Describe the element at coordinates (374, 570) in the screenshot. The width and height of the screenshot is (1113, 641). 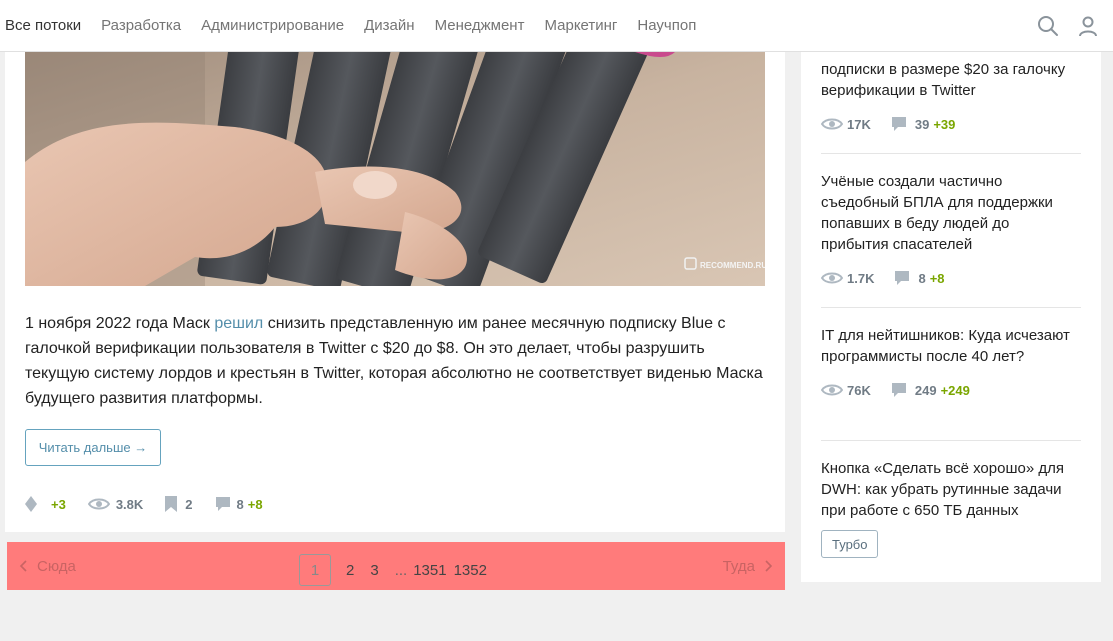
I see `page-link: 3` at that location.